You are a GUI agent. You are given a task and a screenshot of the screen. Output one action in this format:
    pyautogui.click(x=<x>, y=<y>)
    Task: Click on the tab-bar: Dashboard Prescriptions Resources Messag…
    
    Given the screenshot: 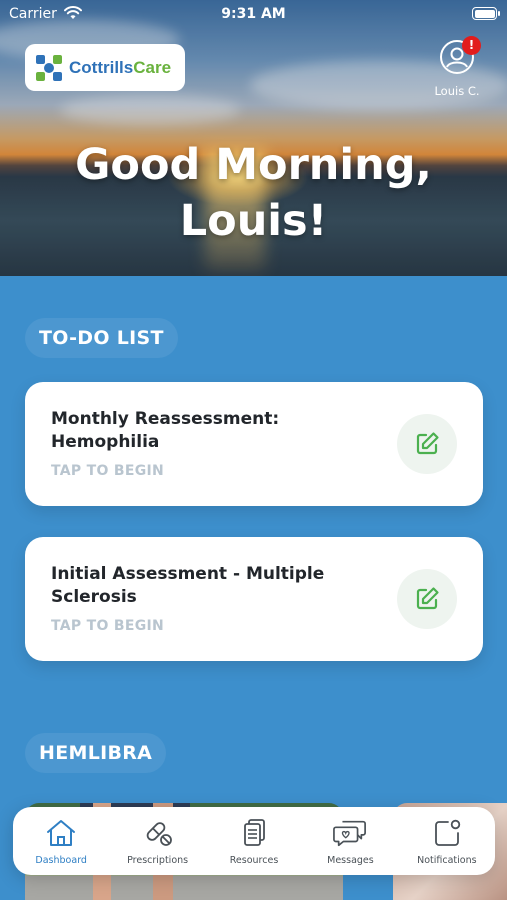 What is the action you would take?
    pyautogui.click(x=254, y=841)
    